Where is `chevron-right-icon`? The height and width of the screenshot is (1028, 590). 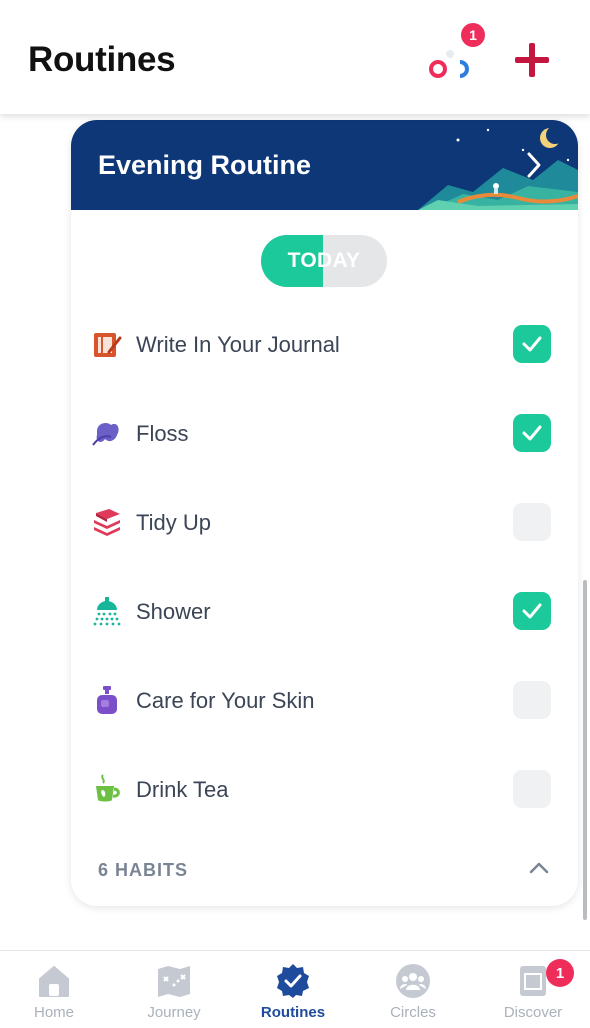
chevron-right-icon is located at coordinates (534, 165).